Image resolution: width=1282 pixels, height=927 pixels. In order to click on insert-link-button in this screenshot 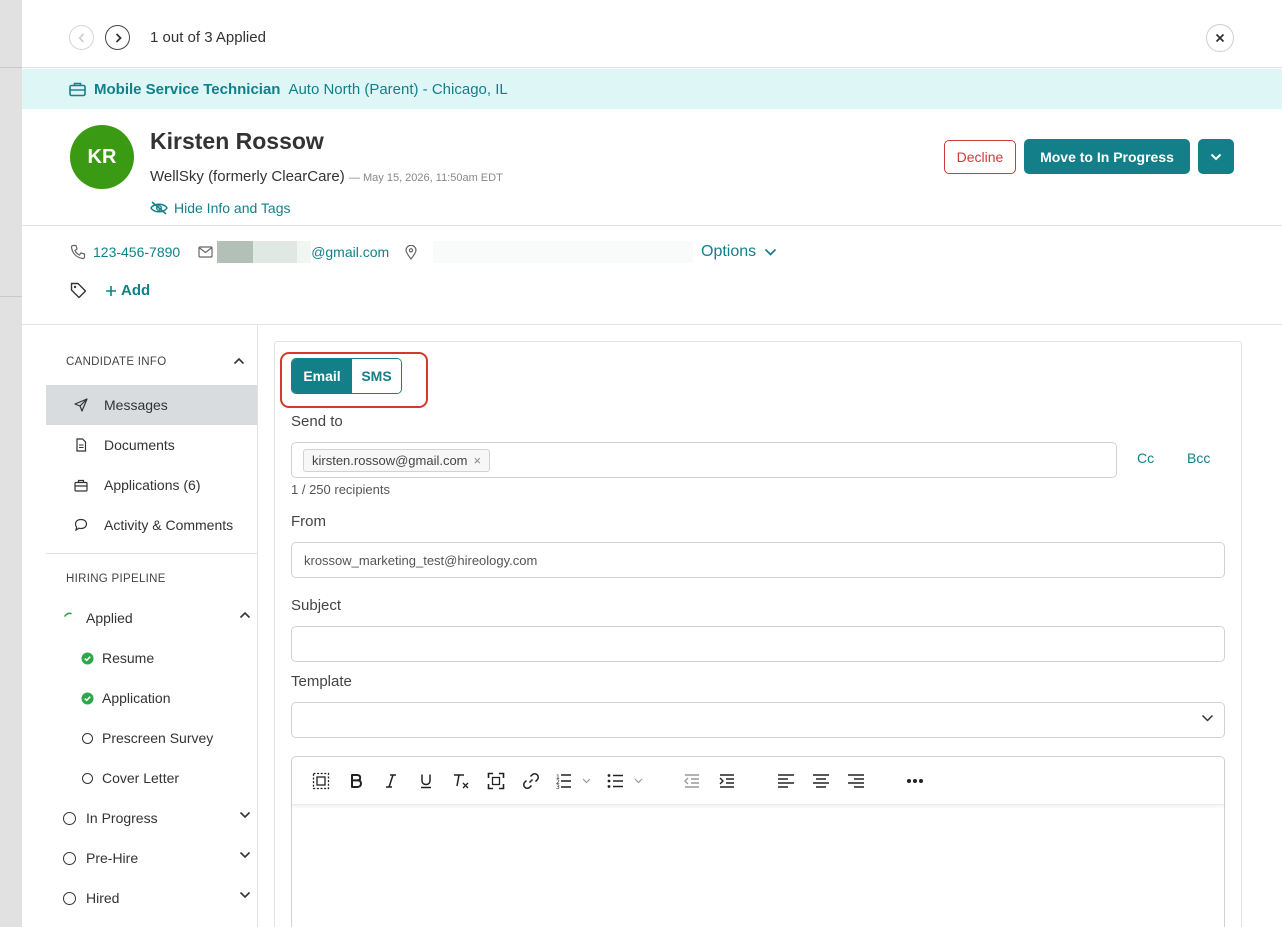, I will do `click(531, 781)`.